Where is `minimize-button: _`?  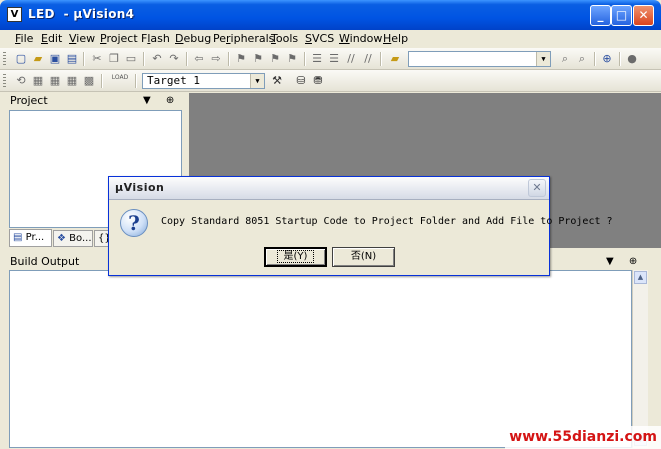
minimize-button: _ is located at coordinates (600, 15).